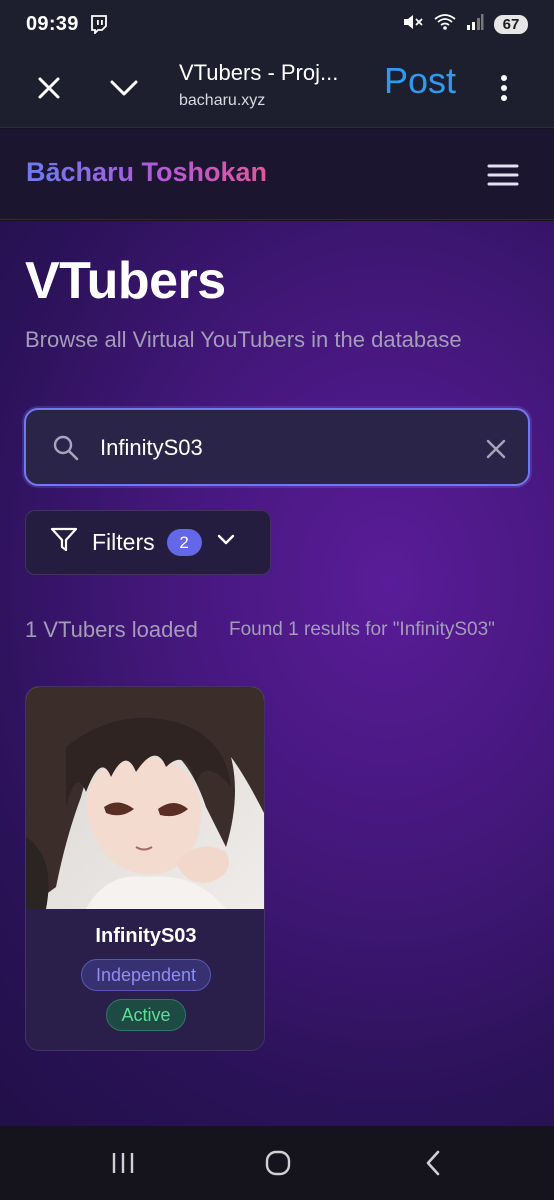  I want to click on loaded-count: 1 VTubers loaded, so click(111, 629).